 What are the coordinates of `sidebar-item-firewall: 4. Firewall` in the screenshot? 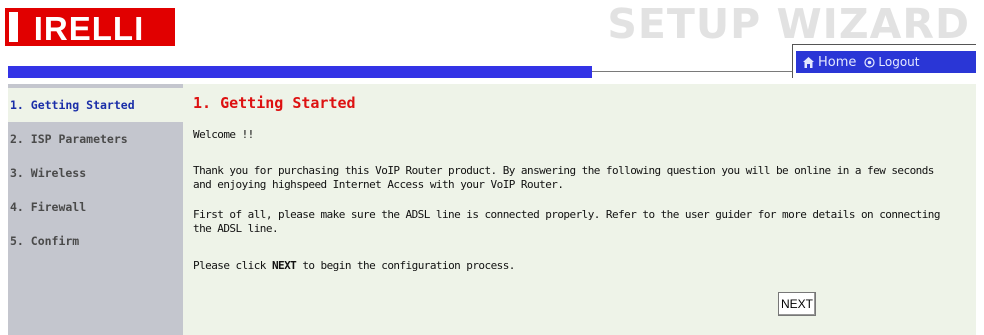 It's located at (95, 207).